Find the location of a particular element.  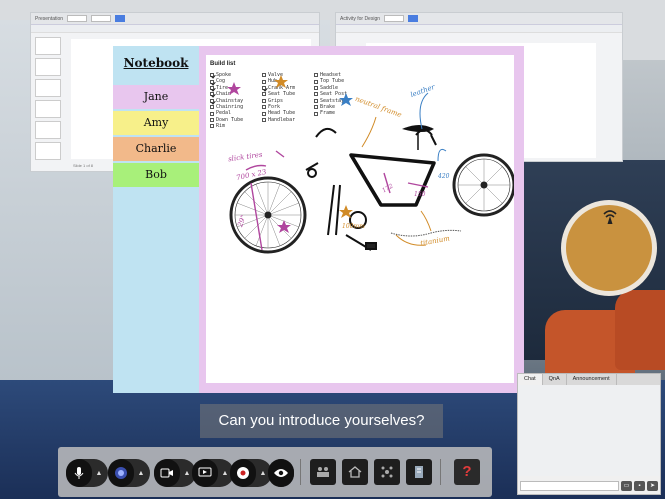

camera-control: ▲ is located at coordinates (175, 473).